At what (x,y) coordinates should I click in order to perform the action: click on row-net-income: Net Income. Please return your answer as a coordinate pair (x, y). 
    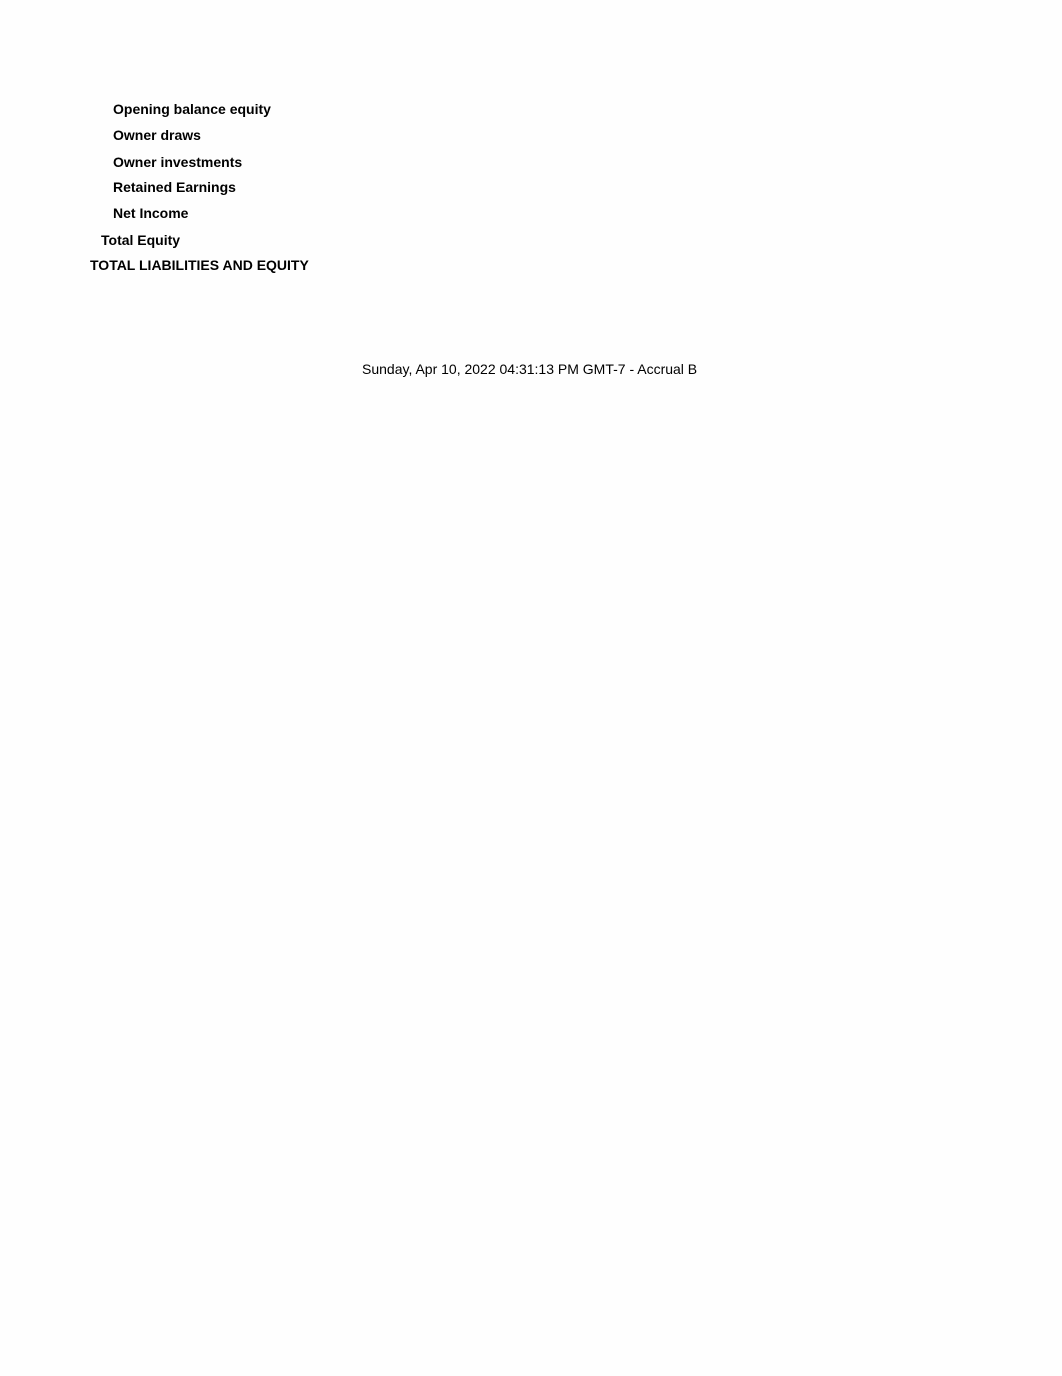
    Looking at the image, I should click on (151, 213).